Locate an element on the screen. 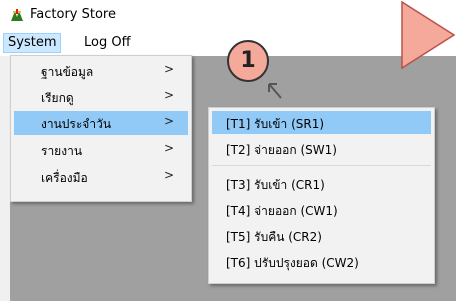  app-logo-icon is located at coordinates (17, 15).